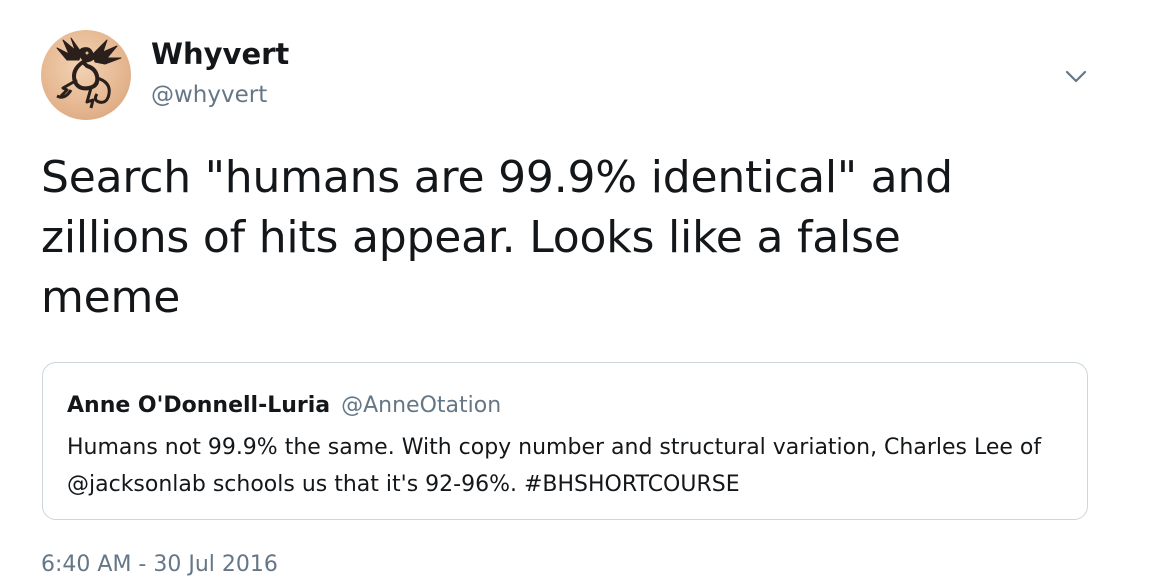 This screenshot has width=1153, height=586. I want to click on chevron-down-icon, so click(1076, 76).